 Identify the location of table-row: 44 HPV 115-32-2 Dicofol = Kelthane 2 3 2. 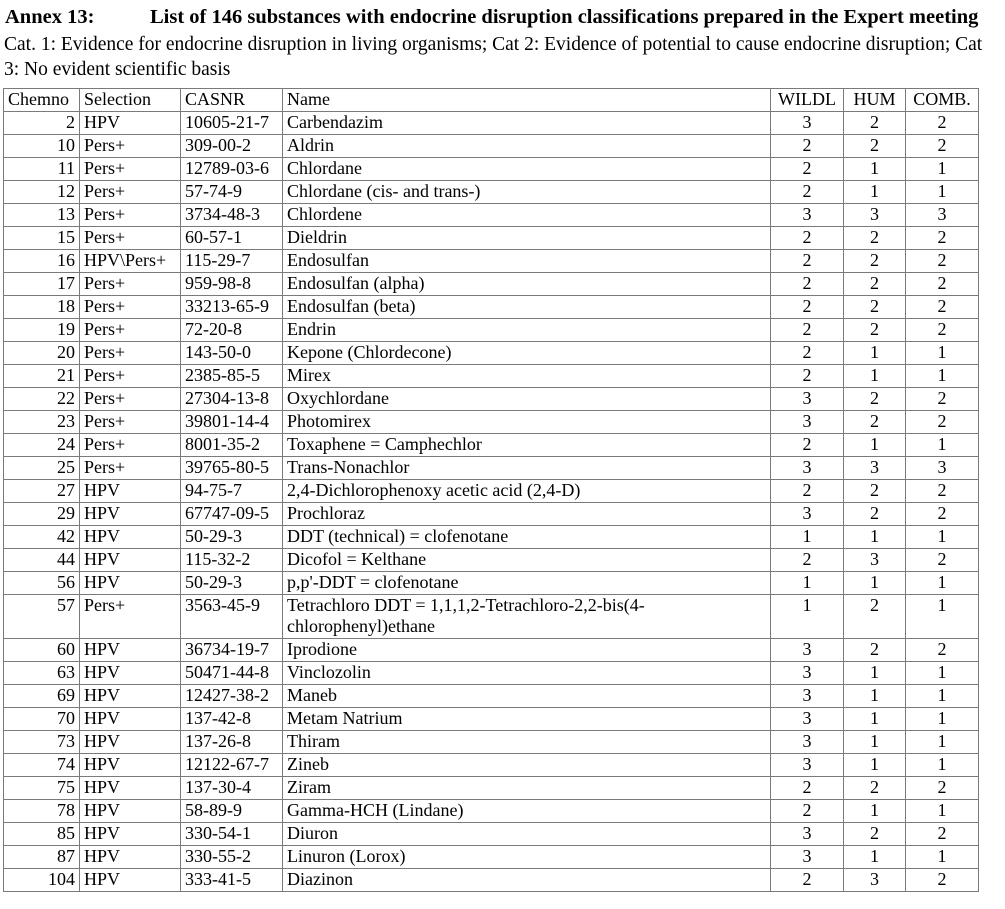
(491, 560).